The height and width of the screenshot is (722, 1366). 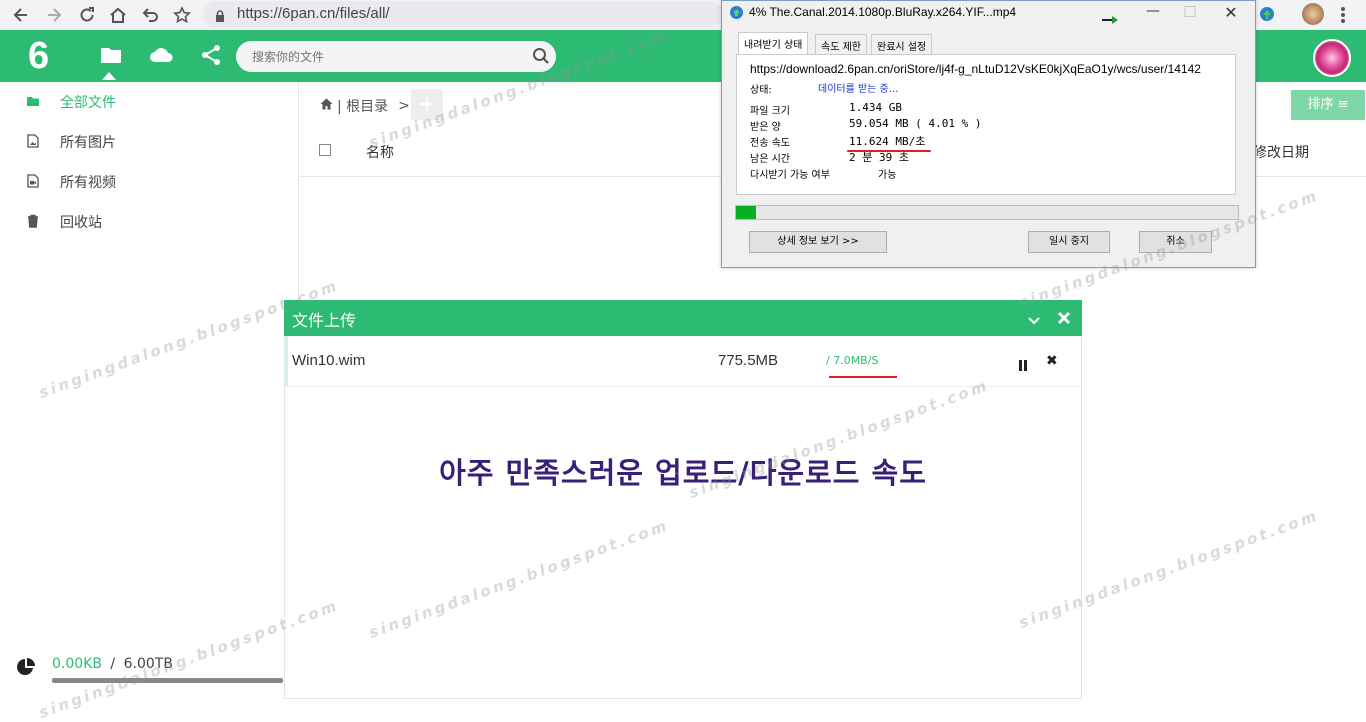 I want to click on active-tab-indicator, so click(x=109, y=76).